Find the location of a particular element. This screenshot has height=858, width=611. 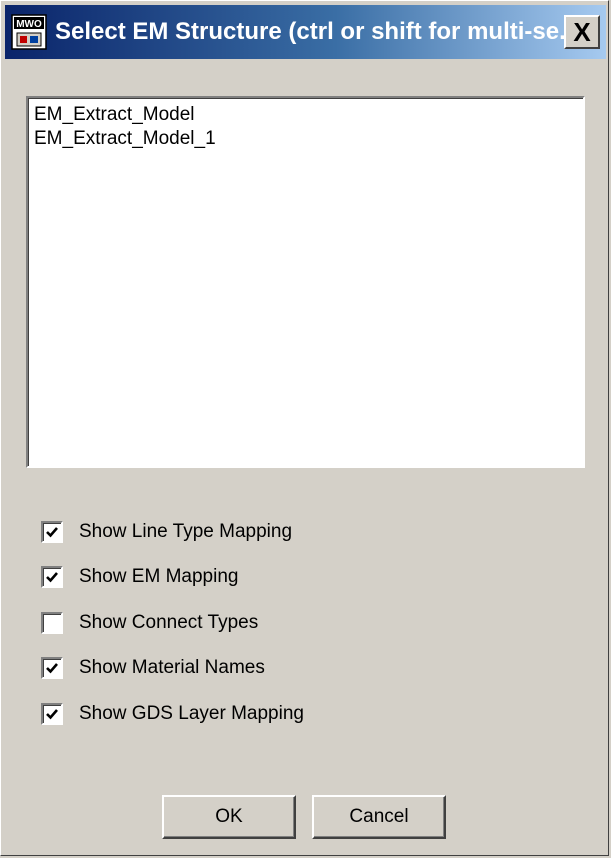

cancel-button-label: Cancel is located at coordinates (379, 816).